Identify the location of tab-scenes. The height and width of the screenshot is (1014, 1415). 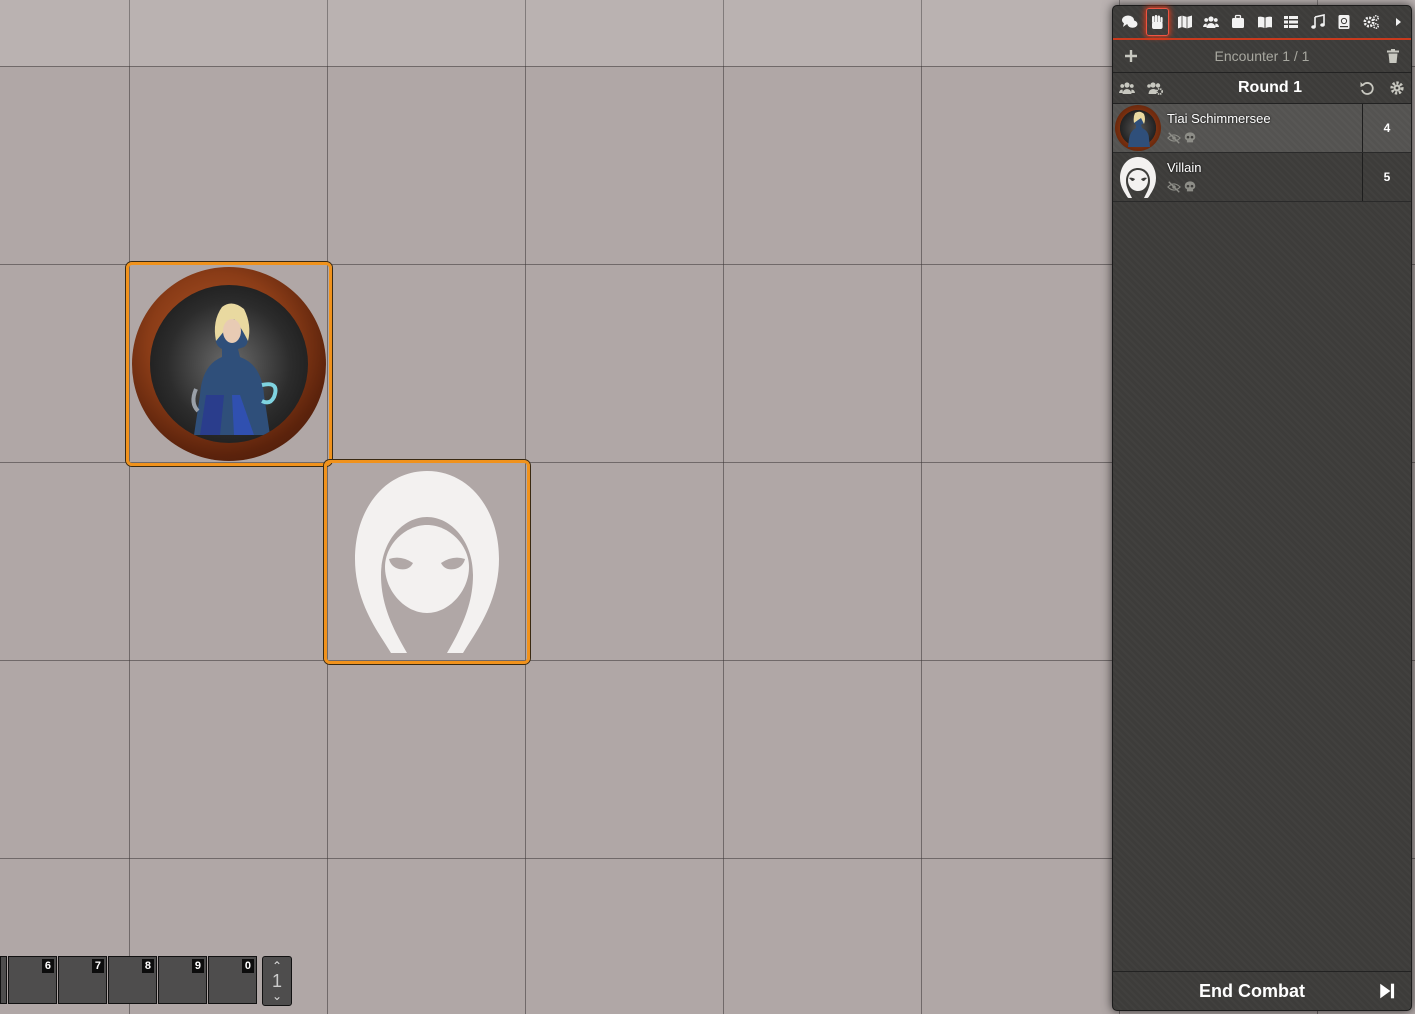
(1184, 22).